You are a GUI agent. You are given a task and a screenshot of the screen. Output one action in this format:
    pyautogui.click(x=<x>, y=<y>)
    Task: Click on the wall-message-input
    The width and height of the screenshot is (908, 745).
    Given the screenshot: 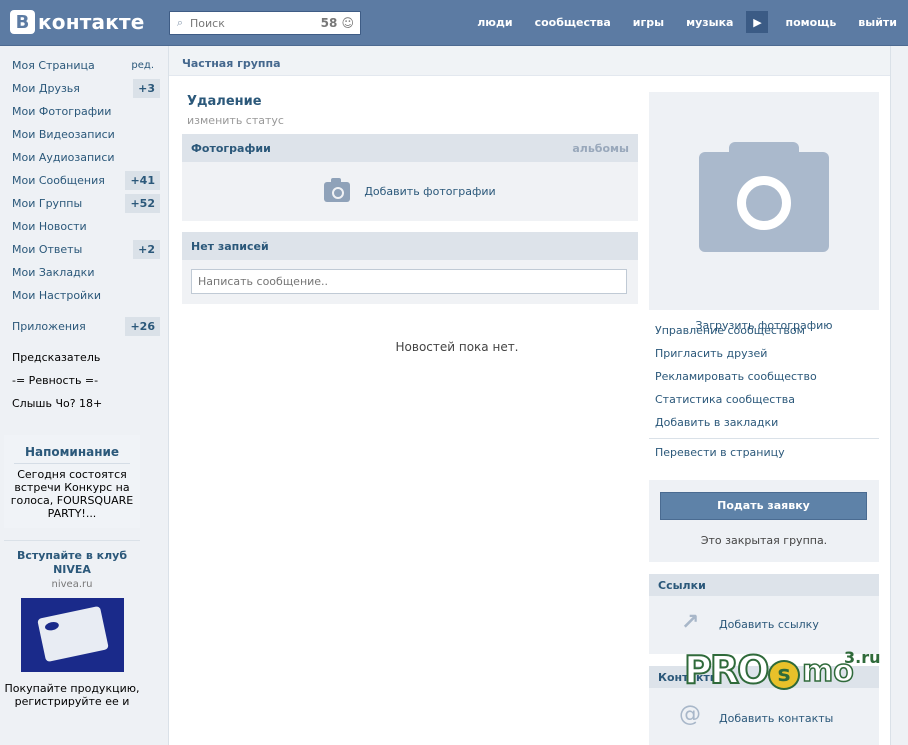 What is the action you would take?
    pyautogui.click(x=409, y=281)
    